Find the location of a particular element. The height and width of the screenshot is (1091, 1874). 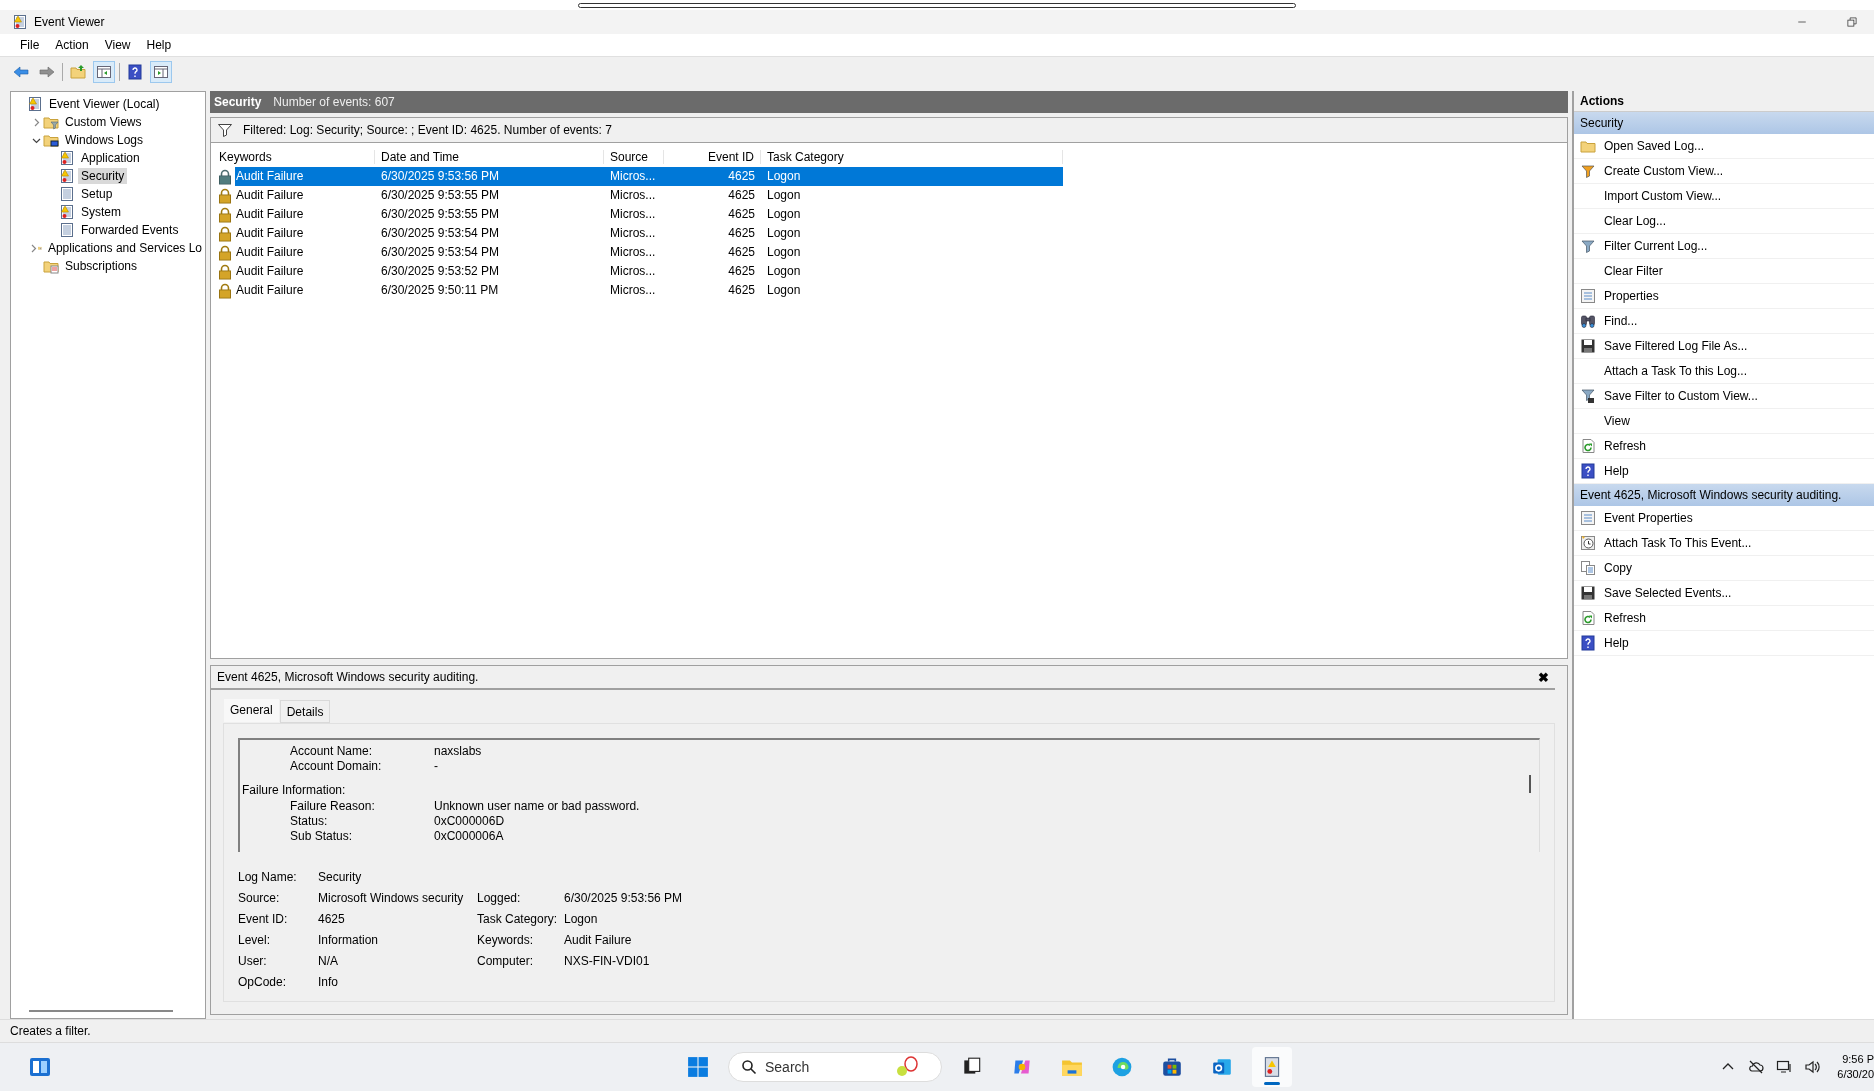

field-value: 4625 is located at coordinates (332, 919).